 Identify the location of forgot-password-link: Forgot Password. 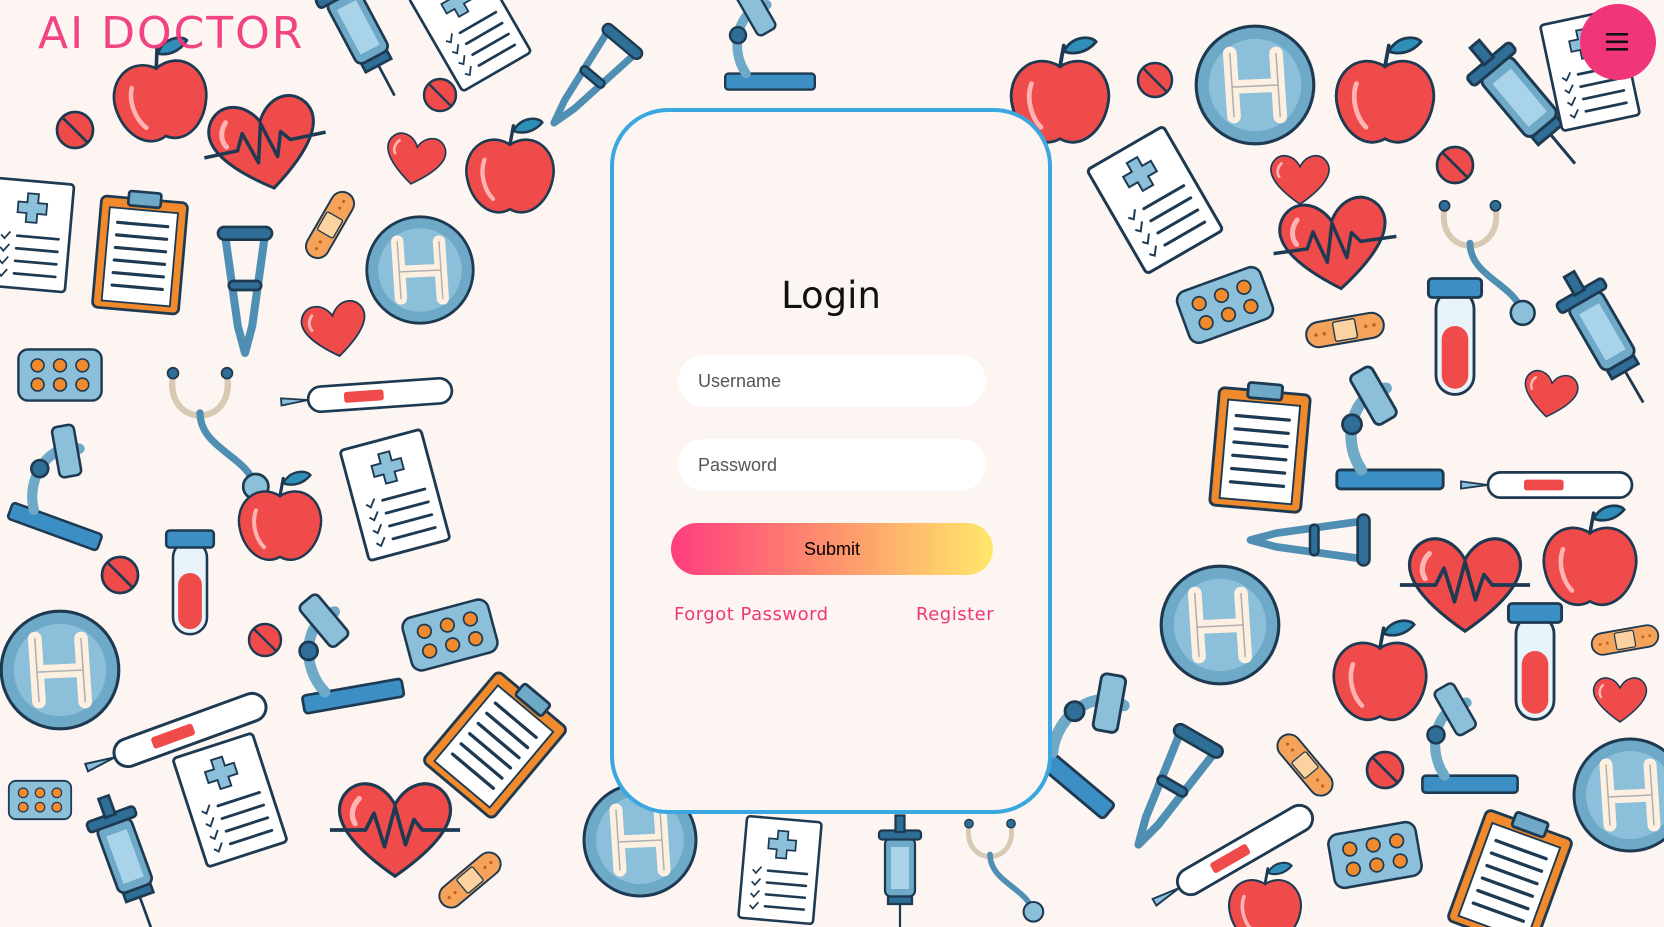
(751, 614).